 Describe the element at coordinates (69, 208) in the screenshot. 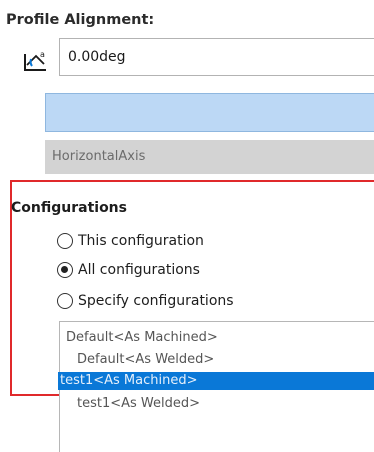

I see `configurations-title: Configurations` at that location.